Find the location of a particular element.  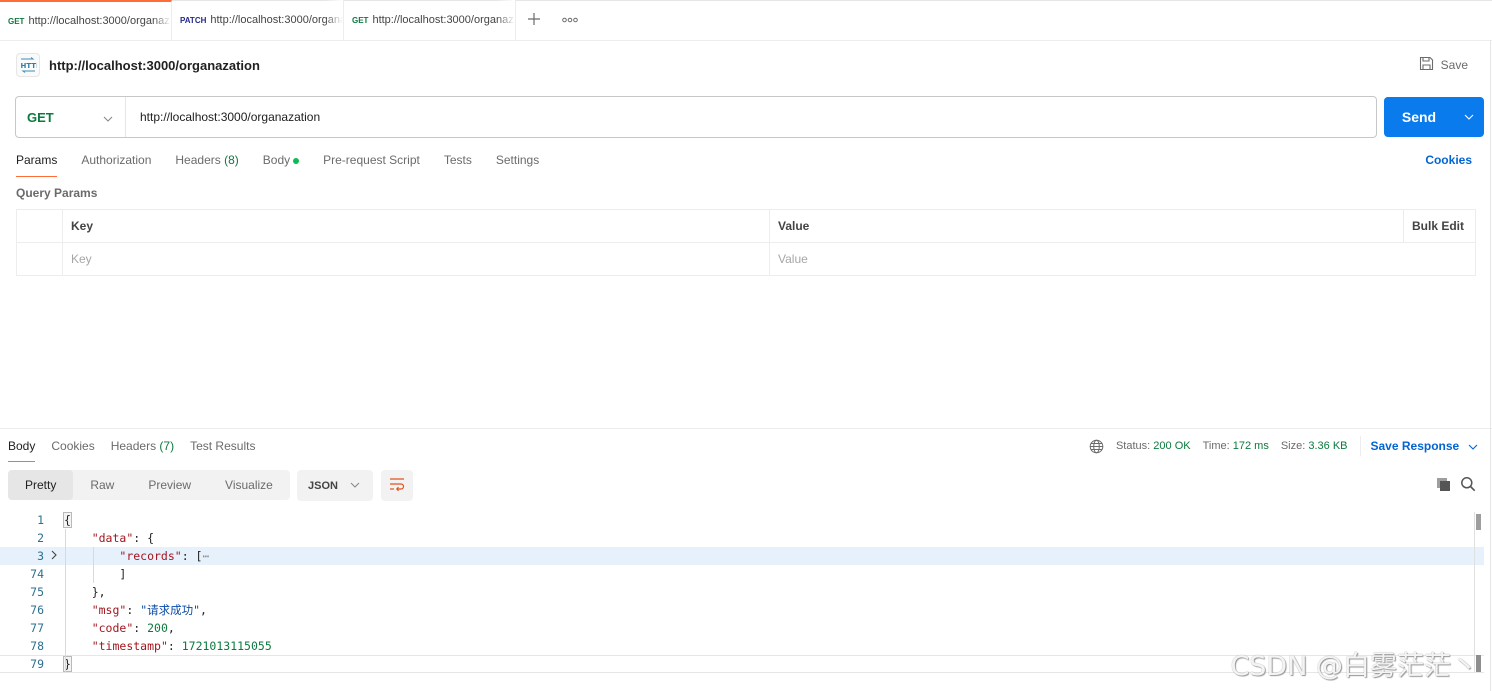

json-string: "请求成功" is located at coordinates (170, 610).